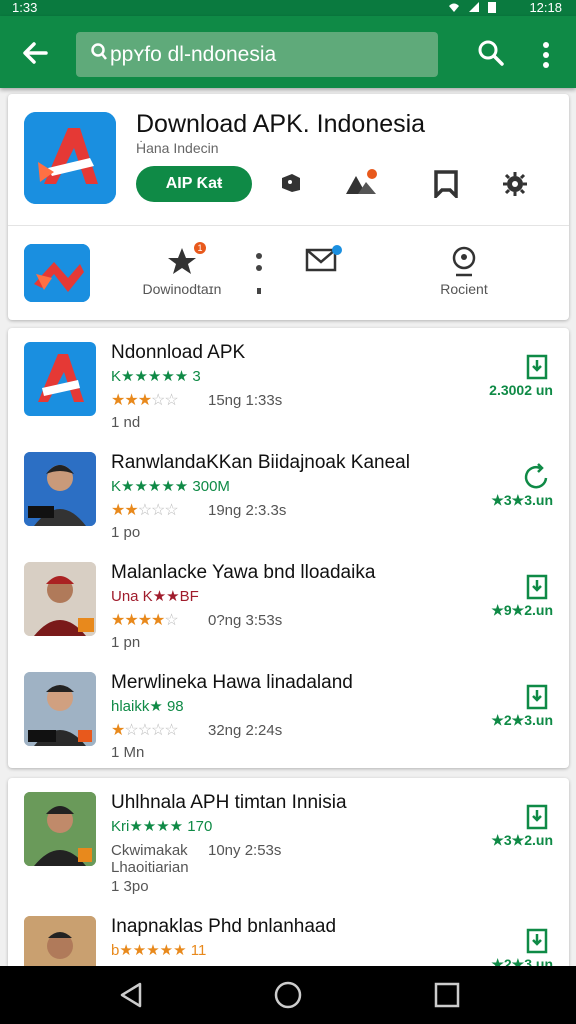 Image resolution: width=576 pixels, height=1024 pixels. What do you see at coordinates (259, 275) in the screenshot?
I see `more-vert-small-icon` at bounding box center [259, 275].